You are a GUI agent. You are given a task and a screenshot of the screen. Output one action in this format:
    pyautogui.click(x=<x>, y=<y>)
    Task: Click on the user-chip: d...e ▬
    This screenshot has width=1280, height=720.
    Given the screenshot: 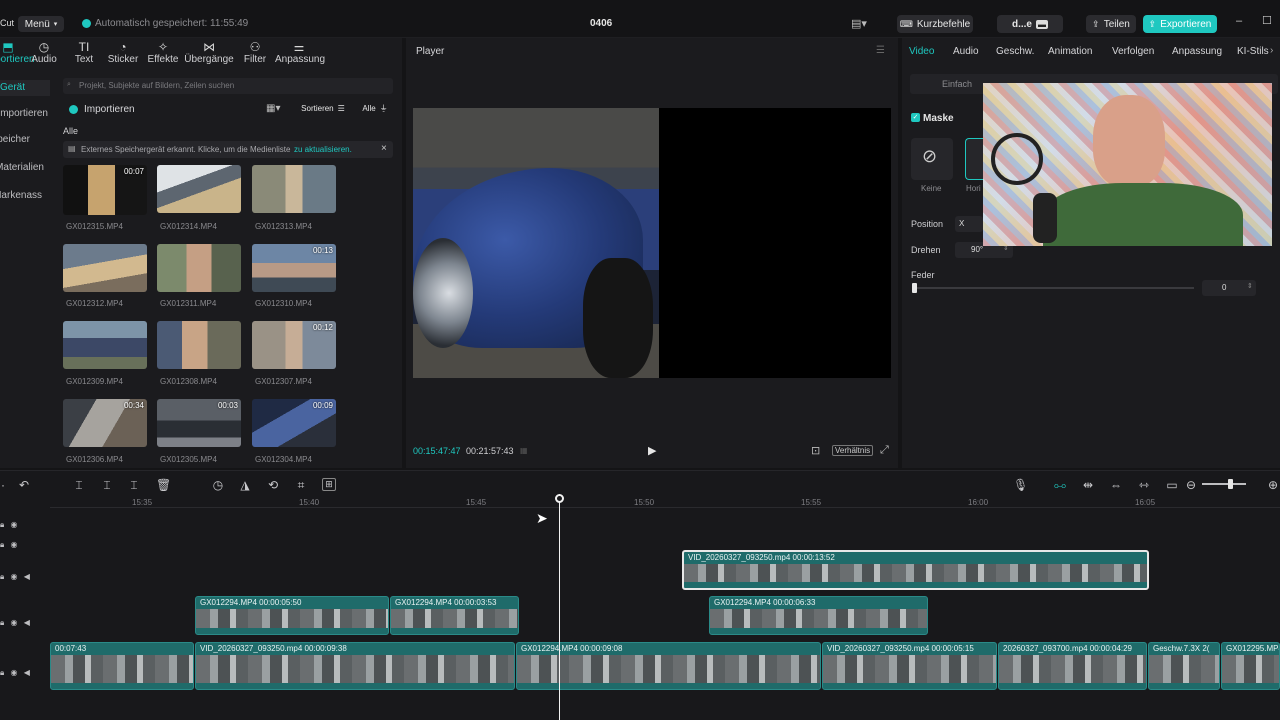 What is the action you would take?
    pyautogui.click(x=1030, y=24)
    